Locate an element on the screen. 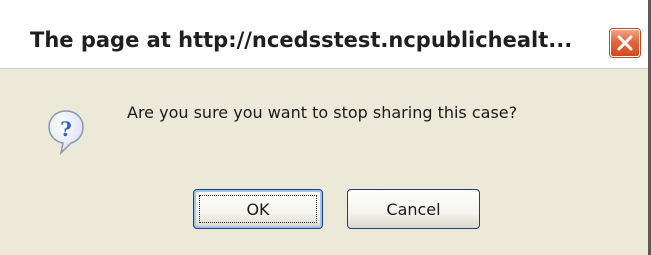  close-icon is located at coordinates (625, 43).